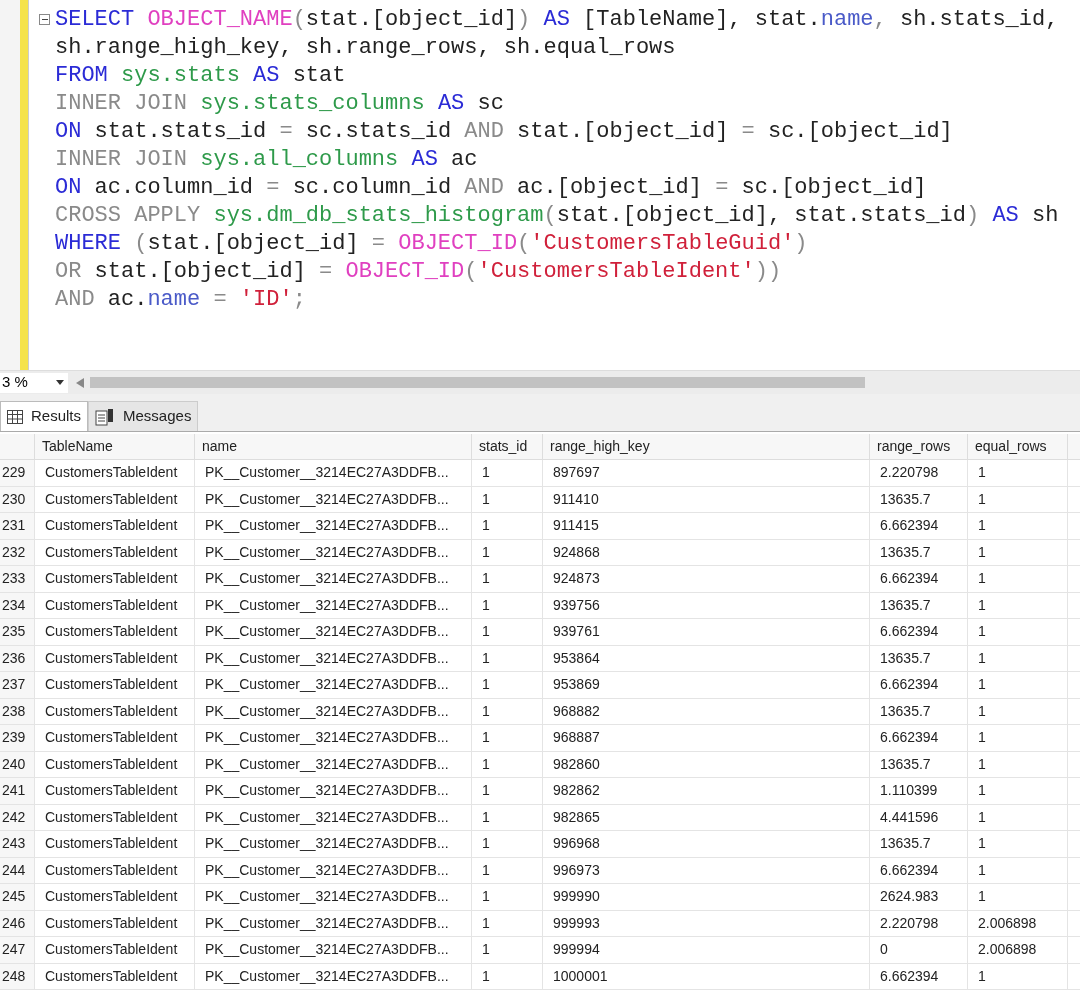 The width and height of the screenshot is (1080, 995). I want to click on code-line: ON stat.stats_id = sc.stats_id AND stat.[object_id] = sc.[object_id], so click(504, 132).